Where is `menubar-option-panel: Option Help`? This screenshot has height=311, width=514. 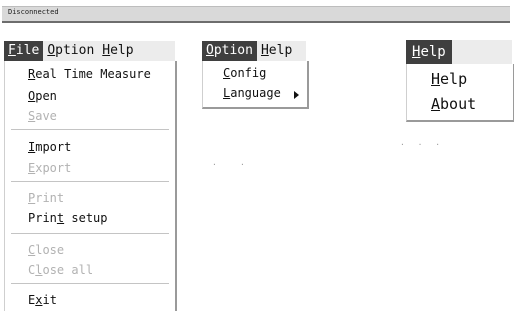 menubar-option-panel: Option Help is located at coordinates (254, 51).